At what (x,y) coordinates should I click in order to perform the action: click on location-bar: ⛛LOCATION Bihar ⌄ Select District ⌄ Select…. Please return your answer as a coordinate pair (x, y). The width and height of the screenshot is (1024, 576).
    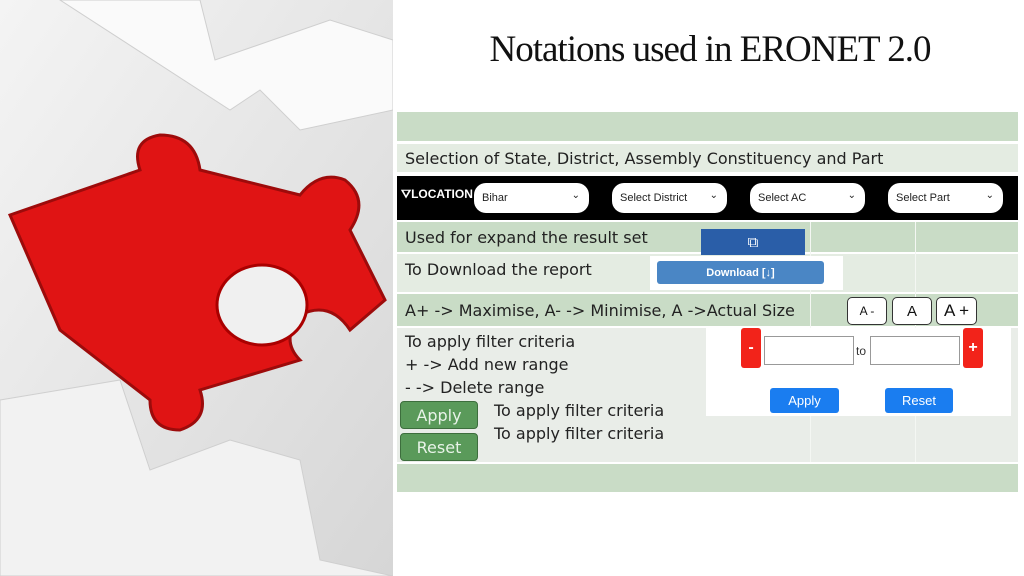
    Looking at the image, I should click on (707, 198).